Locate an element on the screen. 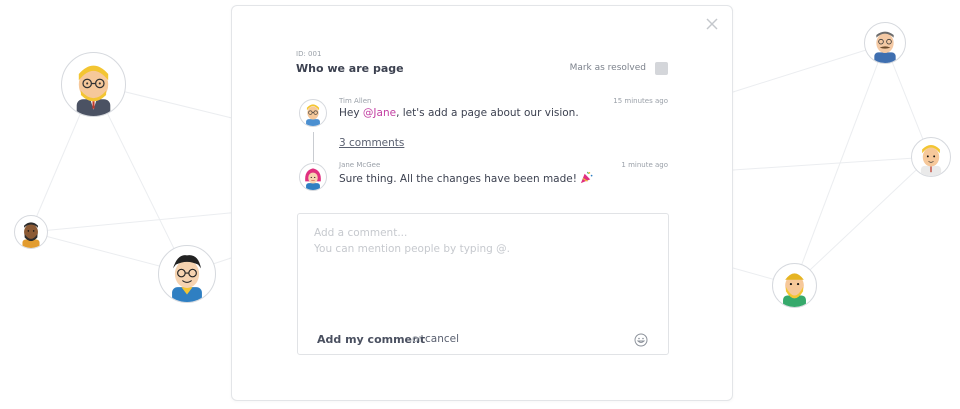 This screenshot has height=409, width=960. comment-time: 1 minute ago is located at coordinates (644, 165).